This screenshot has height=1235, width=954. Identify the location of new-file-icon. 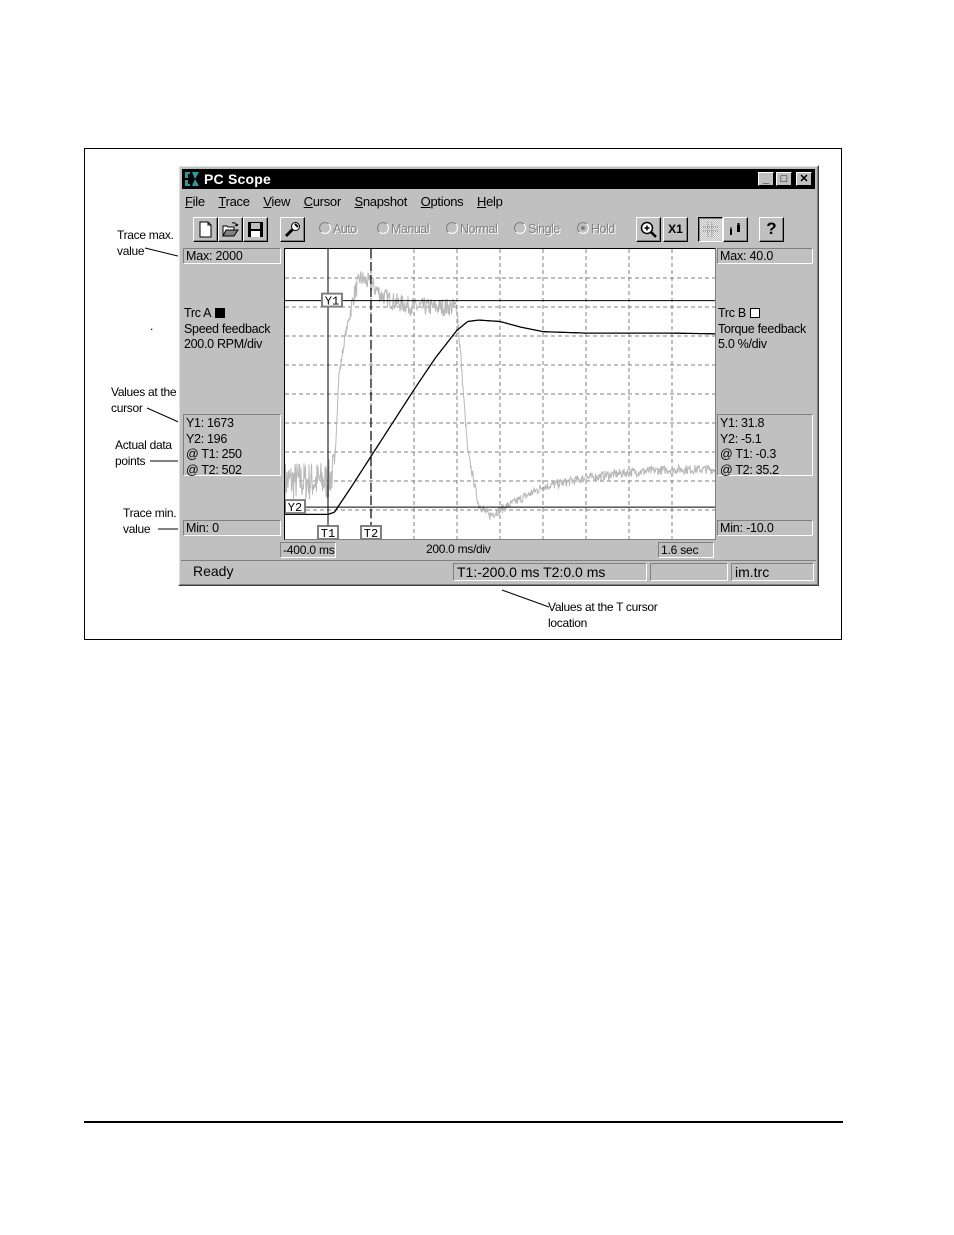
(205, 229).